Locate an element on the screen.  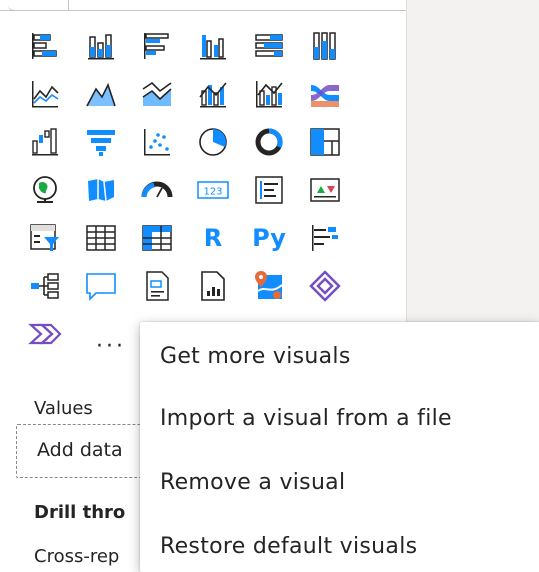
key-influencers-icon is located at coordinates (325, 238).